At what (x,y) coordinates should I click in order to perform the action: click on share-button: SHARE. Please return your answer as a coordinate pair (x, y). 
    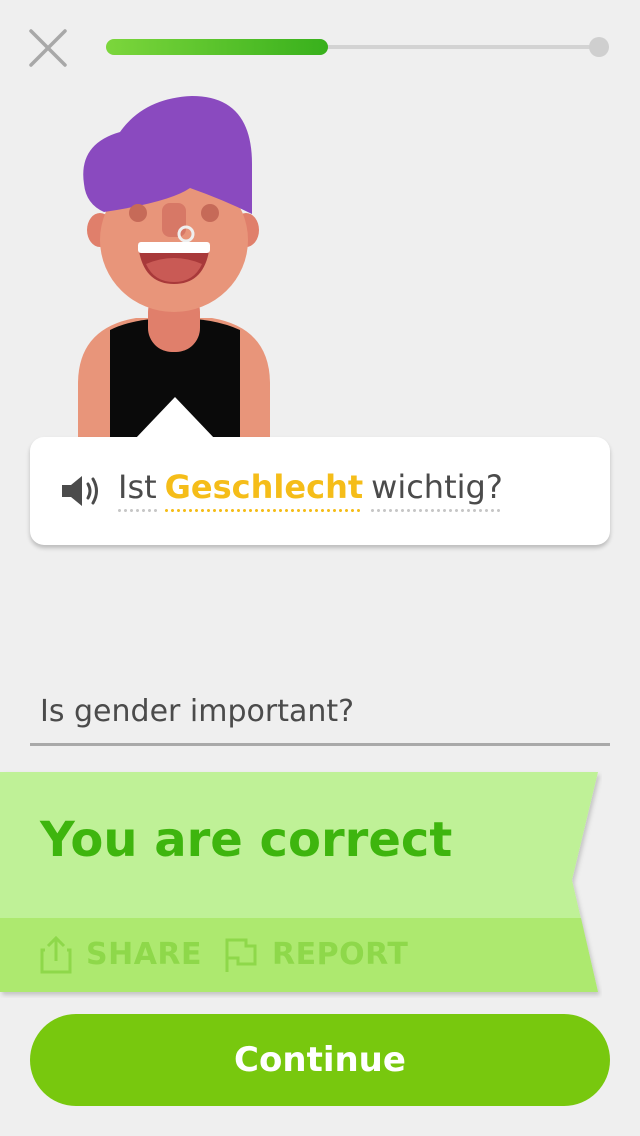
    Looking at the image, I should click on (121, 954).